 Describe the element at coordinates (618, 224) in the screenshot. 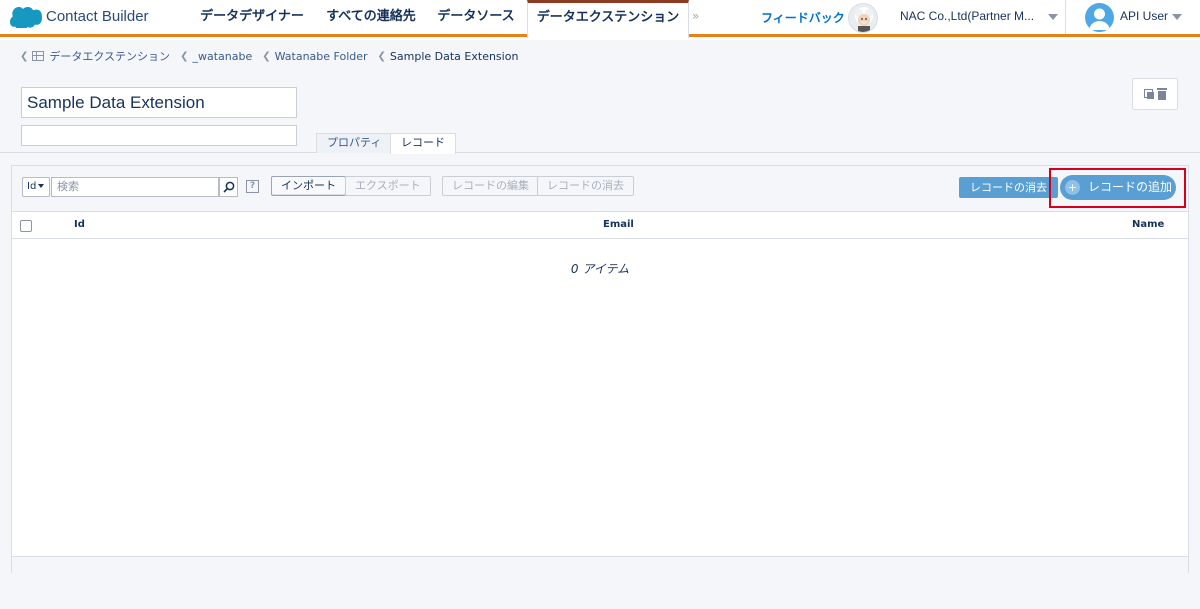

I see `column-header-email: Email` at that location.